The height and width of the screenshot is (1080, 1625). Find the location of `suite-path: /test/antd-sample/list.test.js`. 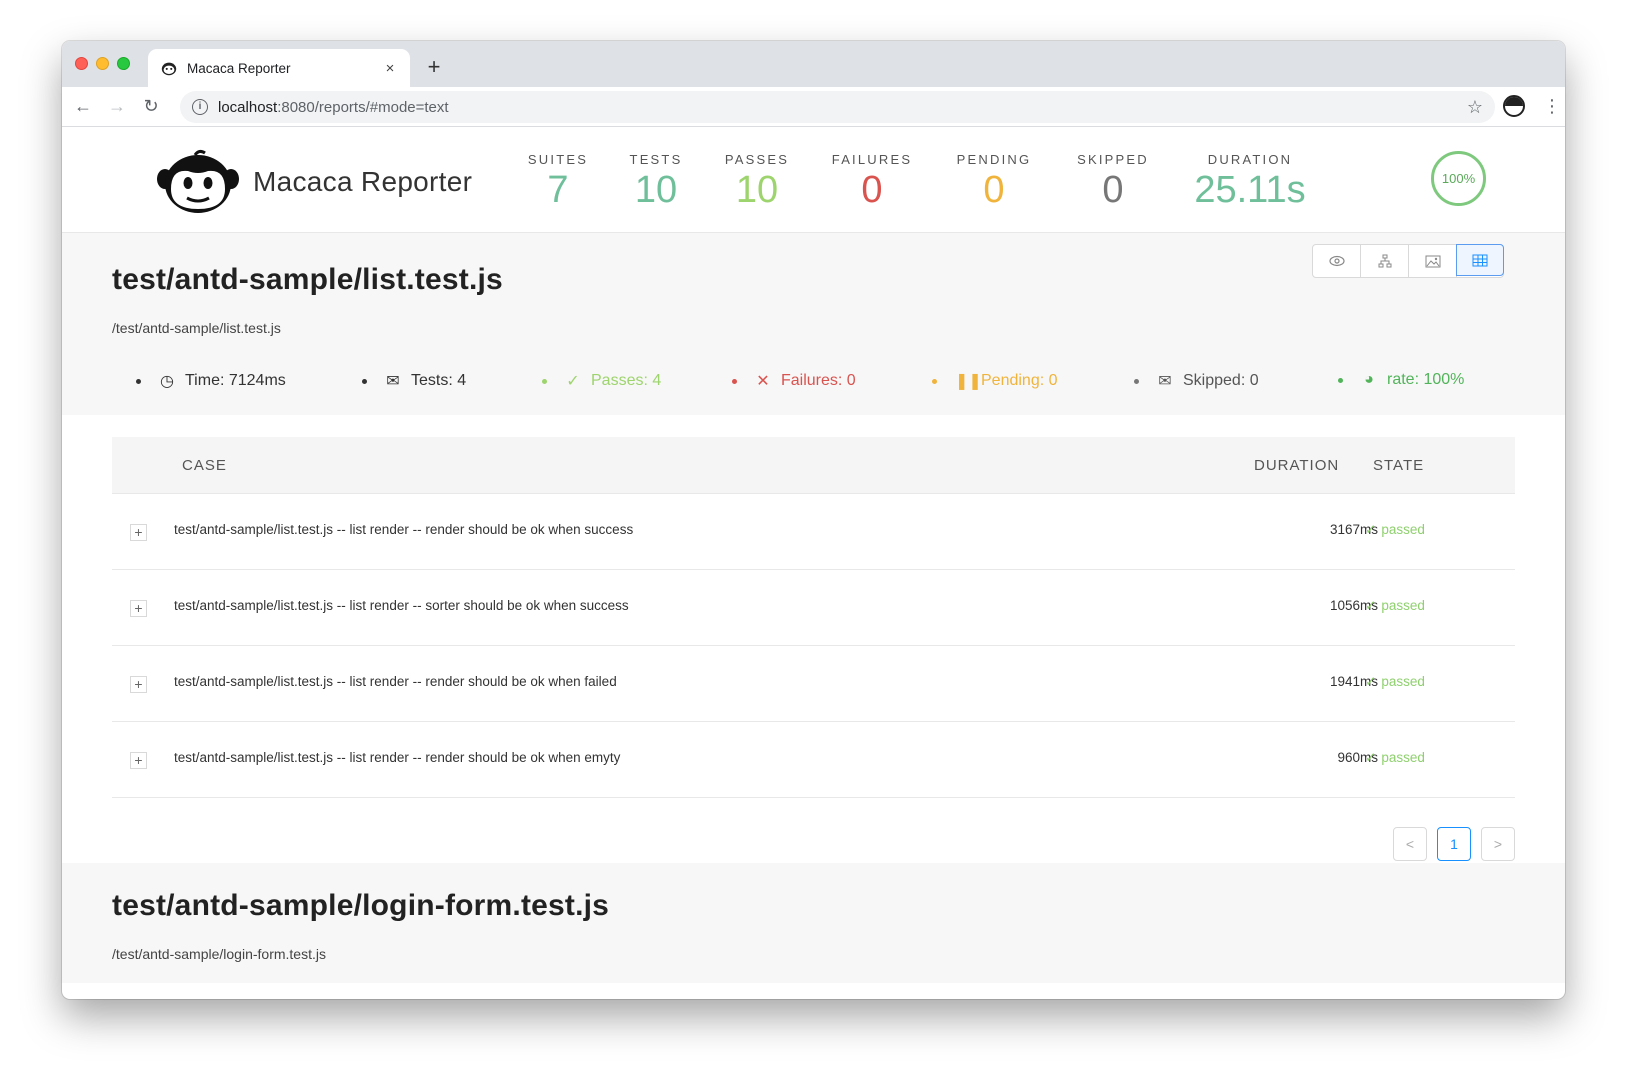

suite-path: /test/antd-sample/list.test.js is located at coordinates (196, 328).